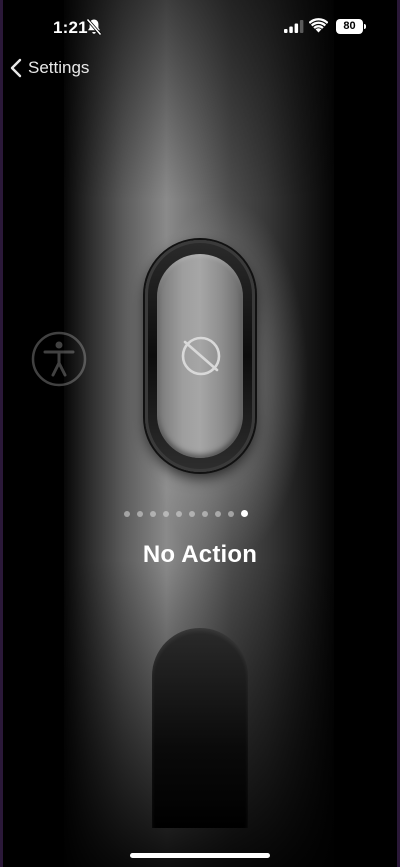 This screenshot has width=400, height=867. I want to click on status-time: 1:21, so click(70, 27).